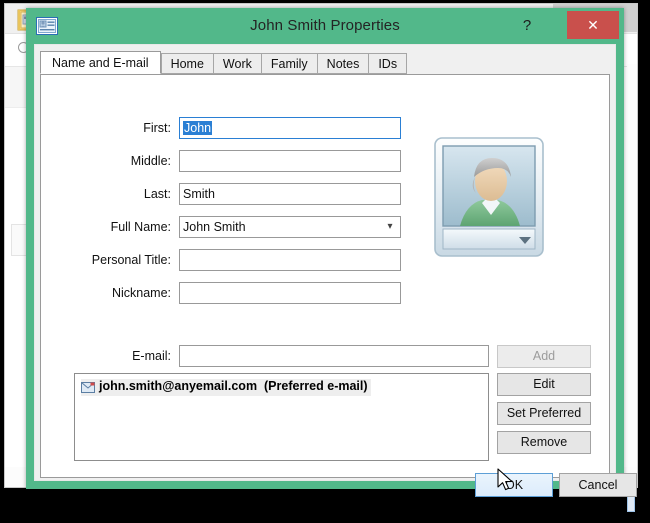 This screenshot has height=523, width=650. I want to click on tab-notes: Notes, so click(342, 63).